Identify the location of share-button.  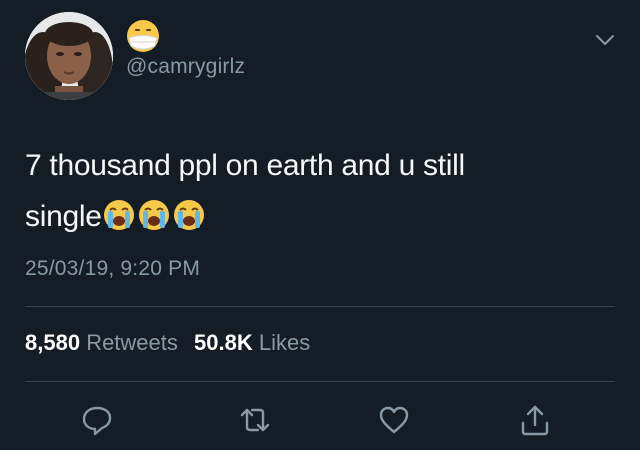
(535, 420).